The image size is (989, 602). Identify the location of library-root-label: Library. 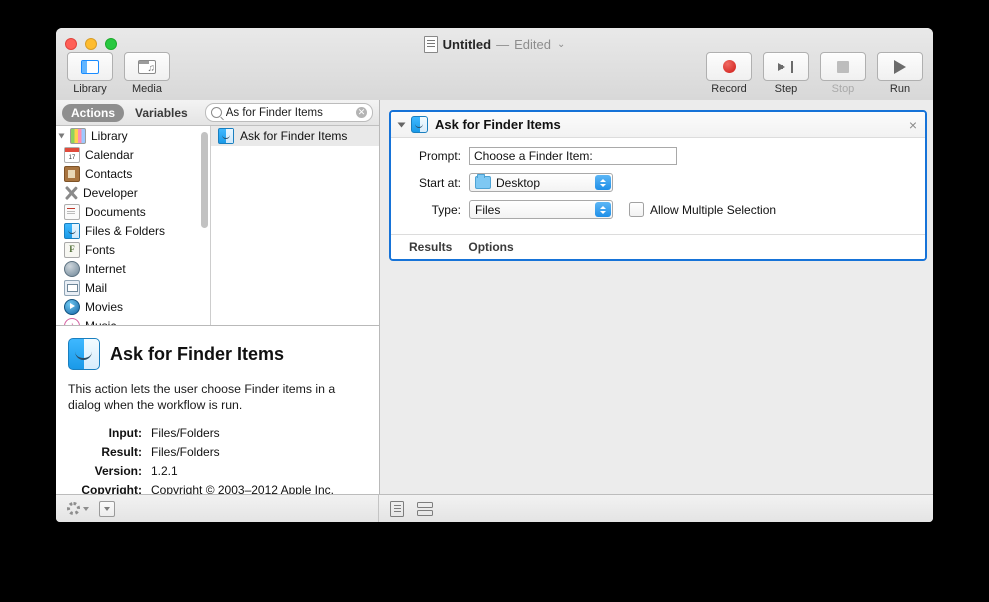
(109, 135).